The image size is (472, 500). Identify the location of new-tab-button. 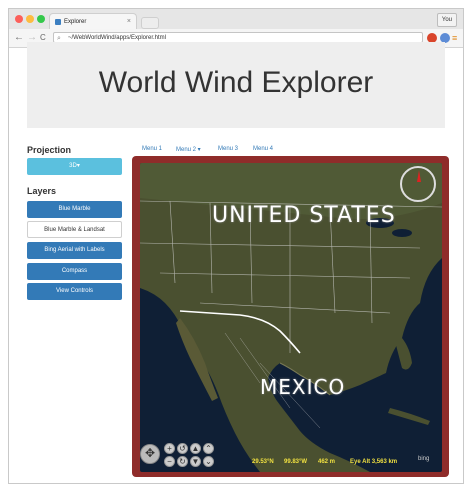
(150, 23).